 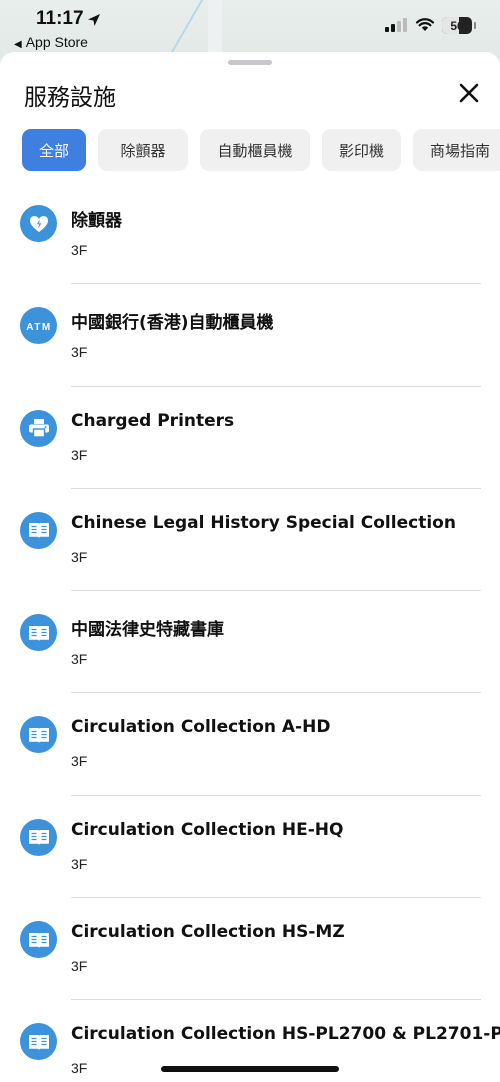 I want to click on svg-text: ATM, so click(x=38, y=327).